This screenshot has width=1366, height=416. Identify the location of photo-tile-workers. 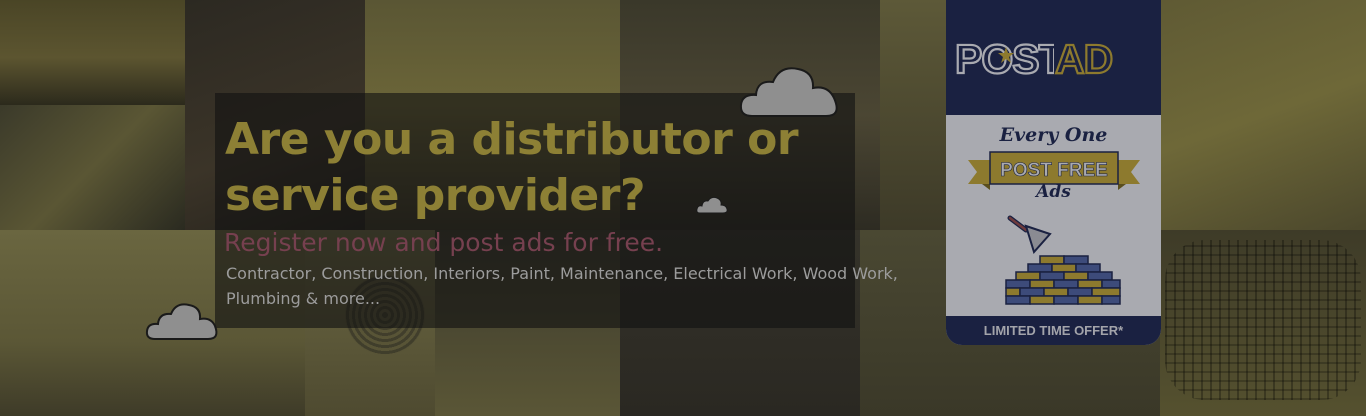
(92, 167).